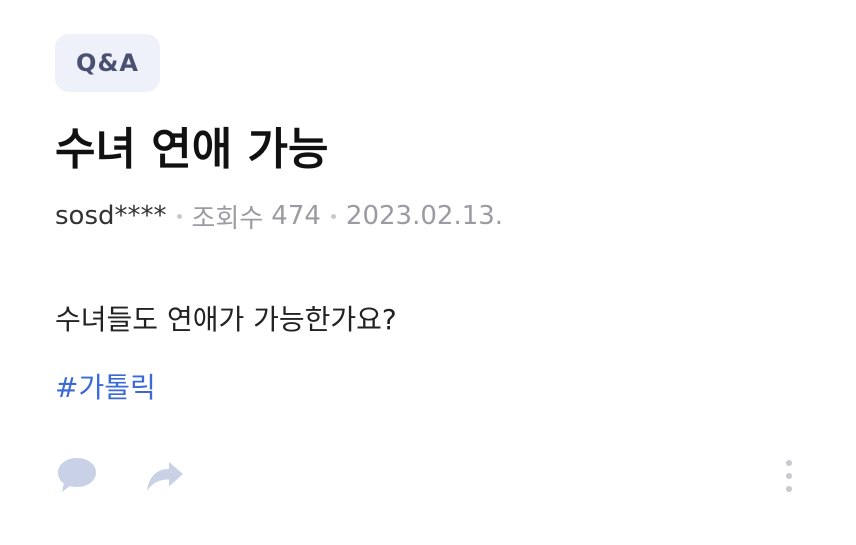 This screenshot has height=545, width=856. I want to click on hashtag-link: #가톨릭, so click(105, 388).